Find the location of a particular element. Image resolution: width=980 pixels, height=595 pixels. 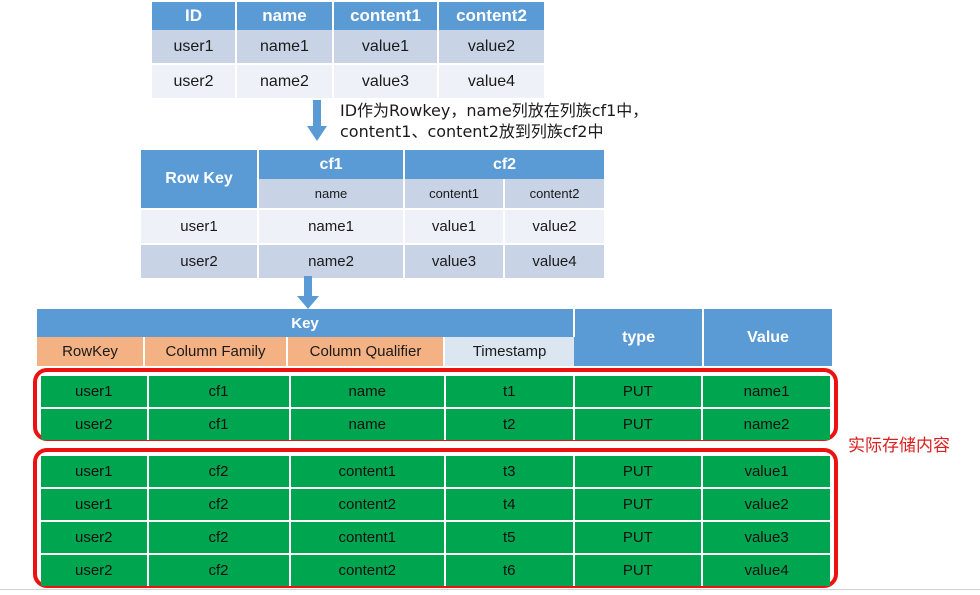

table-row: user2 cf2 content2 t6 PUT value4 is located at coordinates (435, 570).